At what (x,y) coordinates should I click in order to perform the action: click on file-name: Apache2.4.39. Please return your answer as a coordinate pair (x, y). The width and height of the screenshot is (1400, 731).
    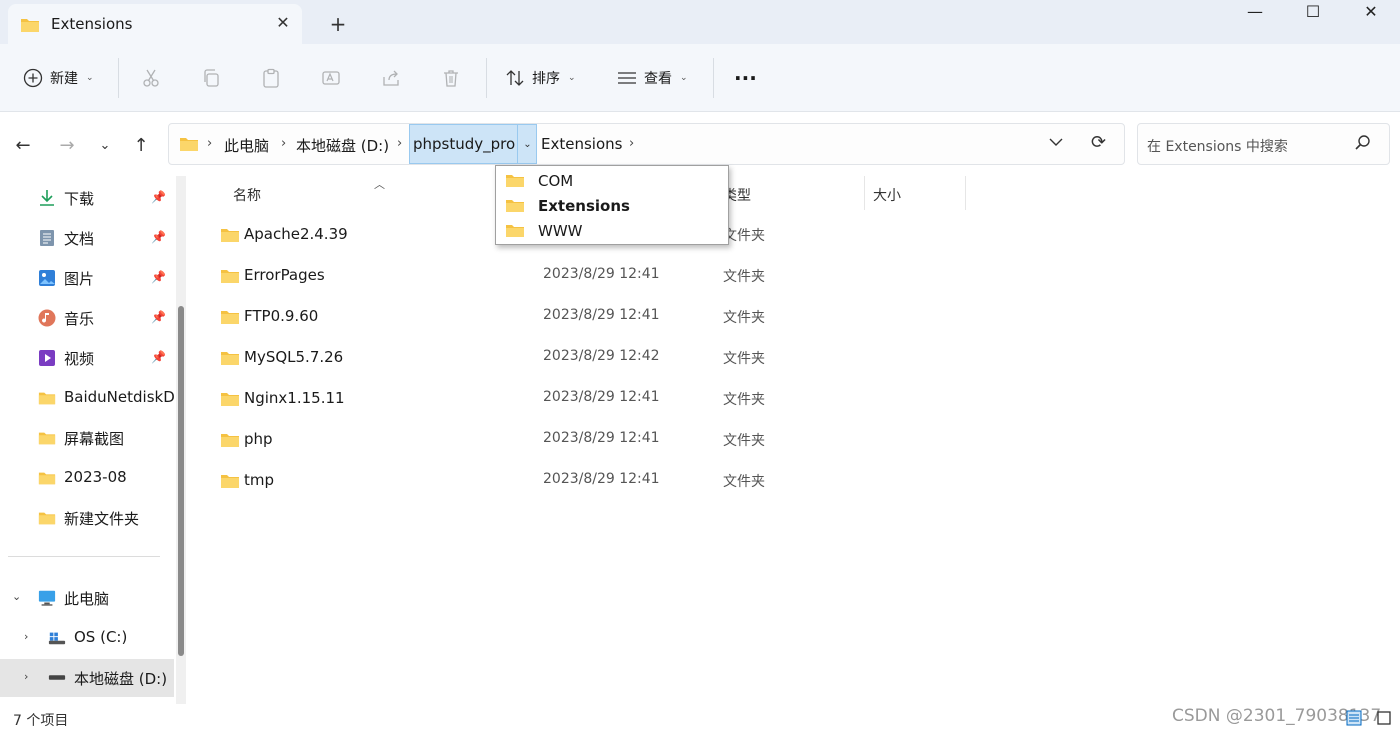
    Looking at the image, I should click on (296, 234).